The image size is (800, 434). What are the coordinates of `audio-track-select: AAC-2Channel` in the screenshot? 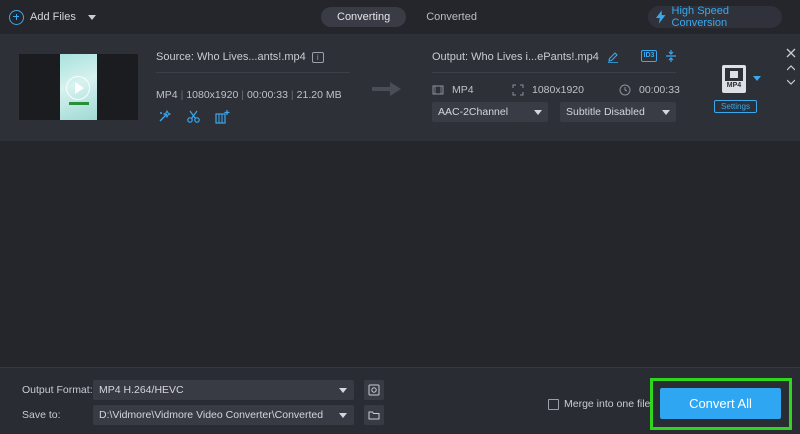 It's located at (490, 112).